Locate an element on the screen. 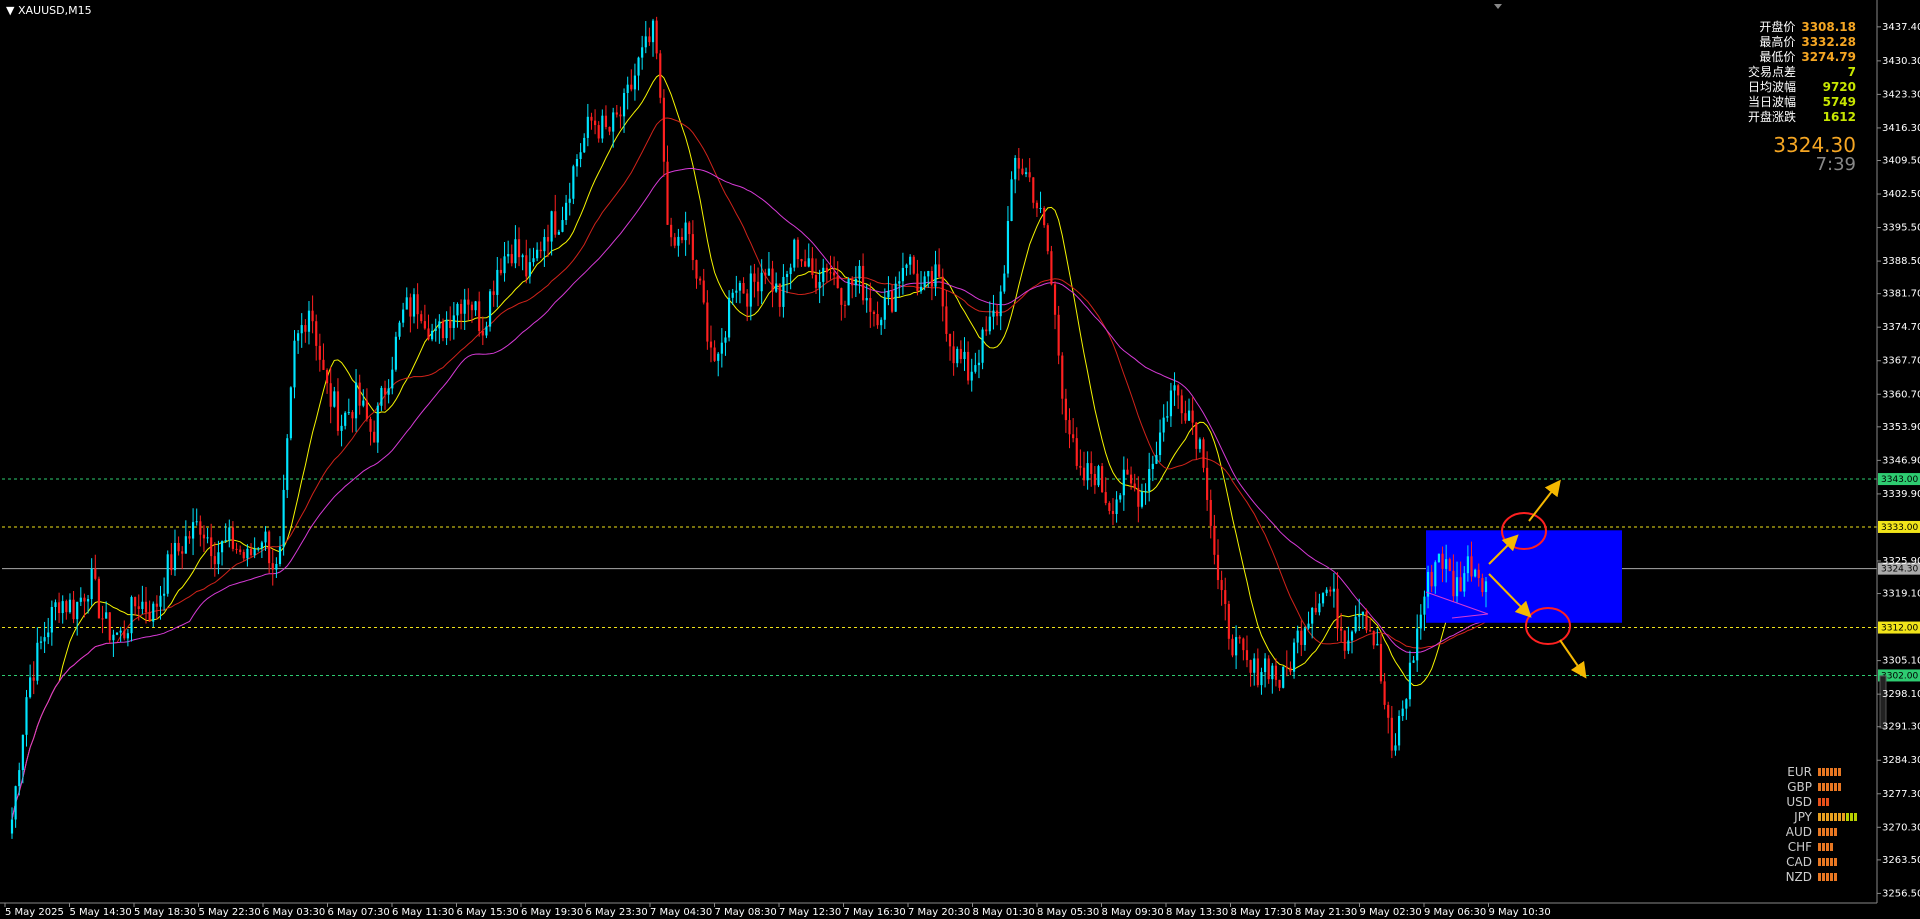  info-row: 最高价 3332.28 is located at coordinates (1802, 42).